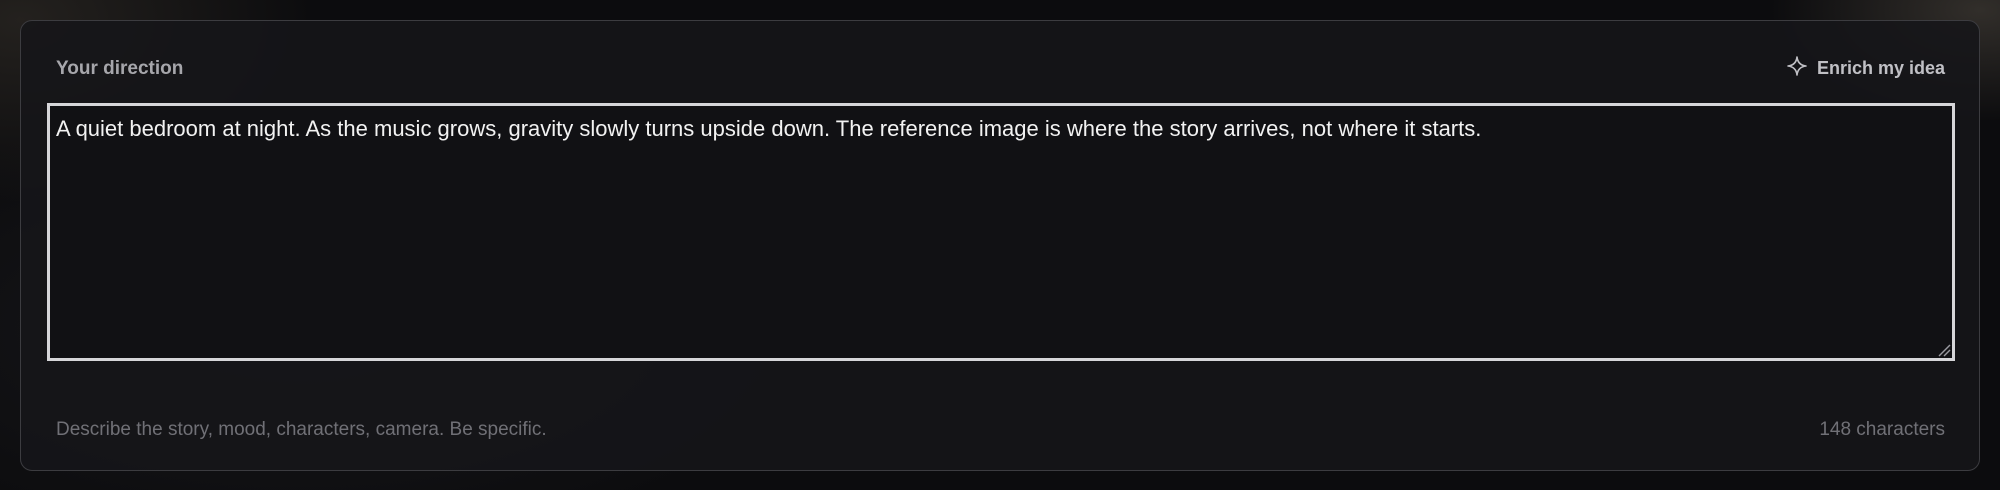  What do you see at coordinates (1880, 68) in the screenshot?
I see `enrich-idea-label: Enrich my idea` at bounding box center [1880, 68].